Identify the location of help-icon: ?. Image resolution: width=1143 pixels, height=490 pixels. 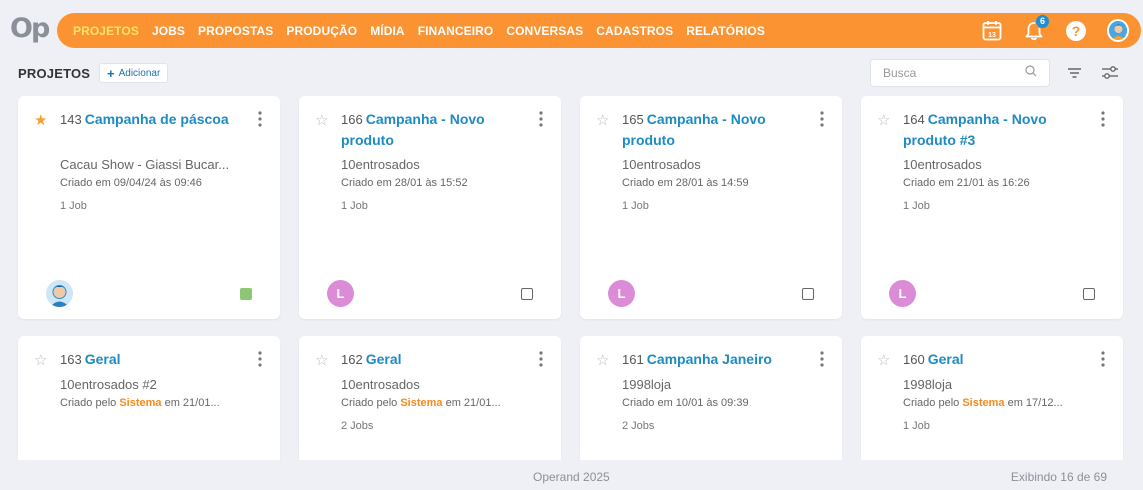
(1076, 31).